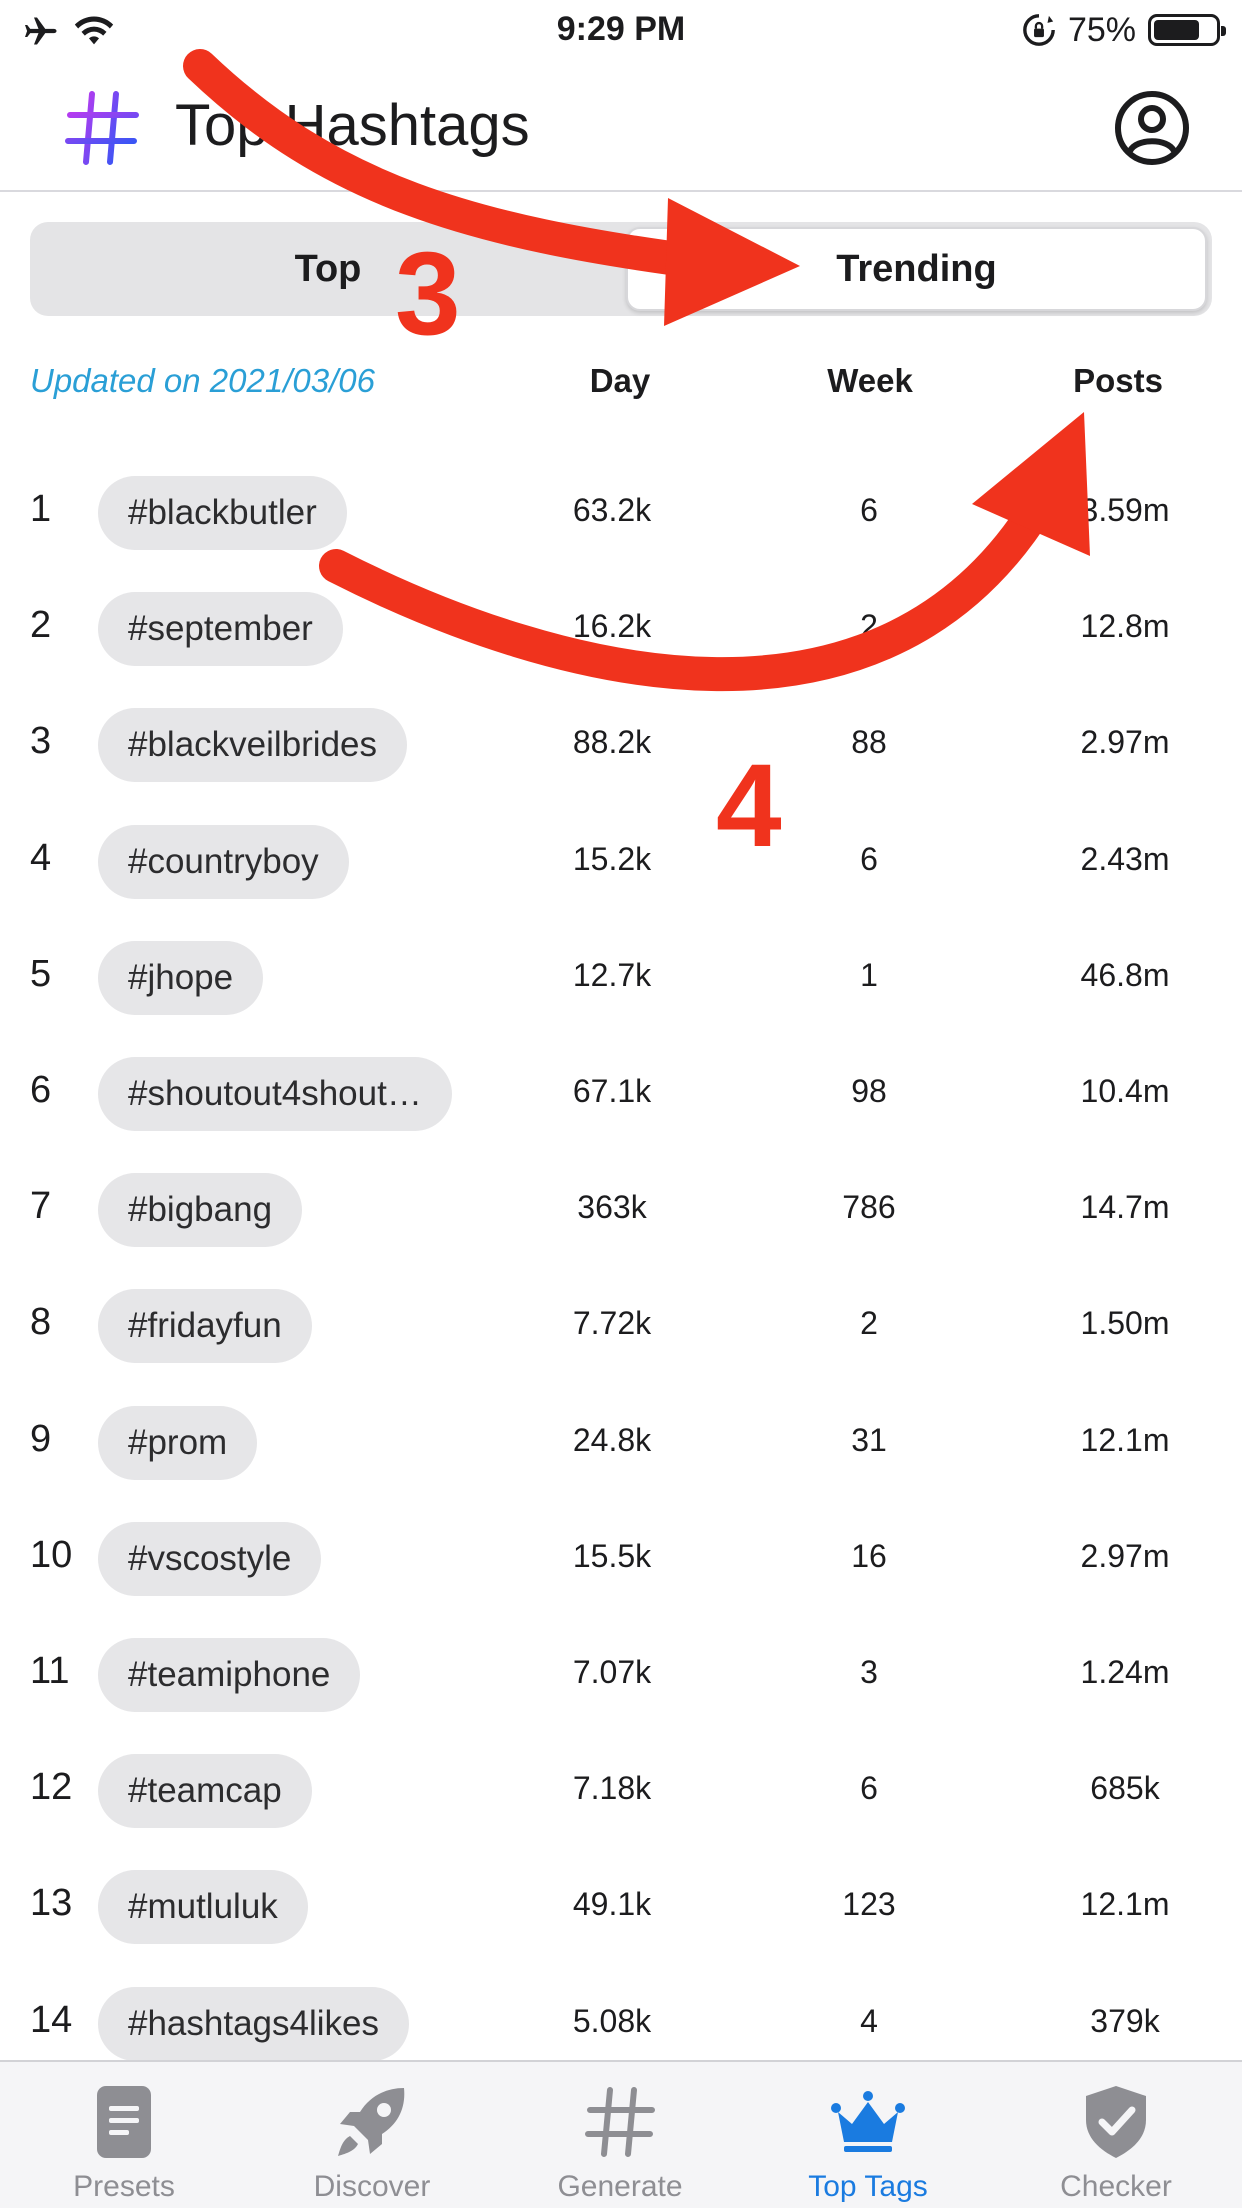 The width and height of the screenshot is (1242, 2208). What do you see at coordinates (181, 977) in the screenshot?
I see `hashtag-chip: #jhope` at bounding box center [181, 977].